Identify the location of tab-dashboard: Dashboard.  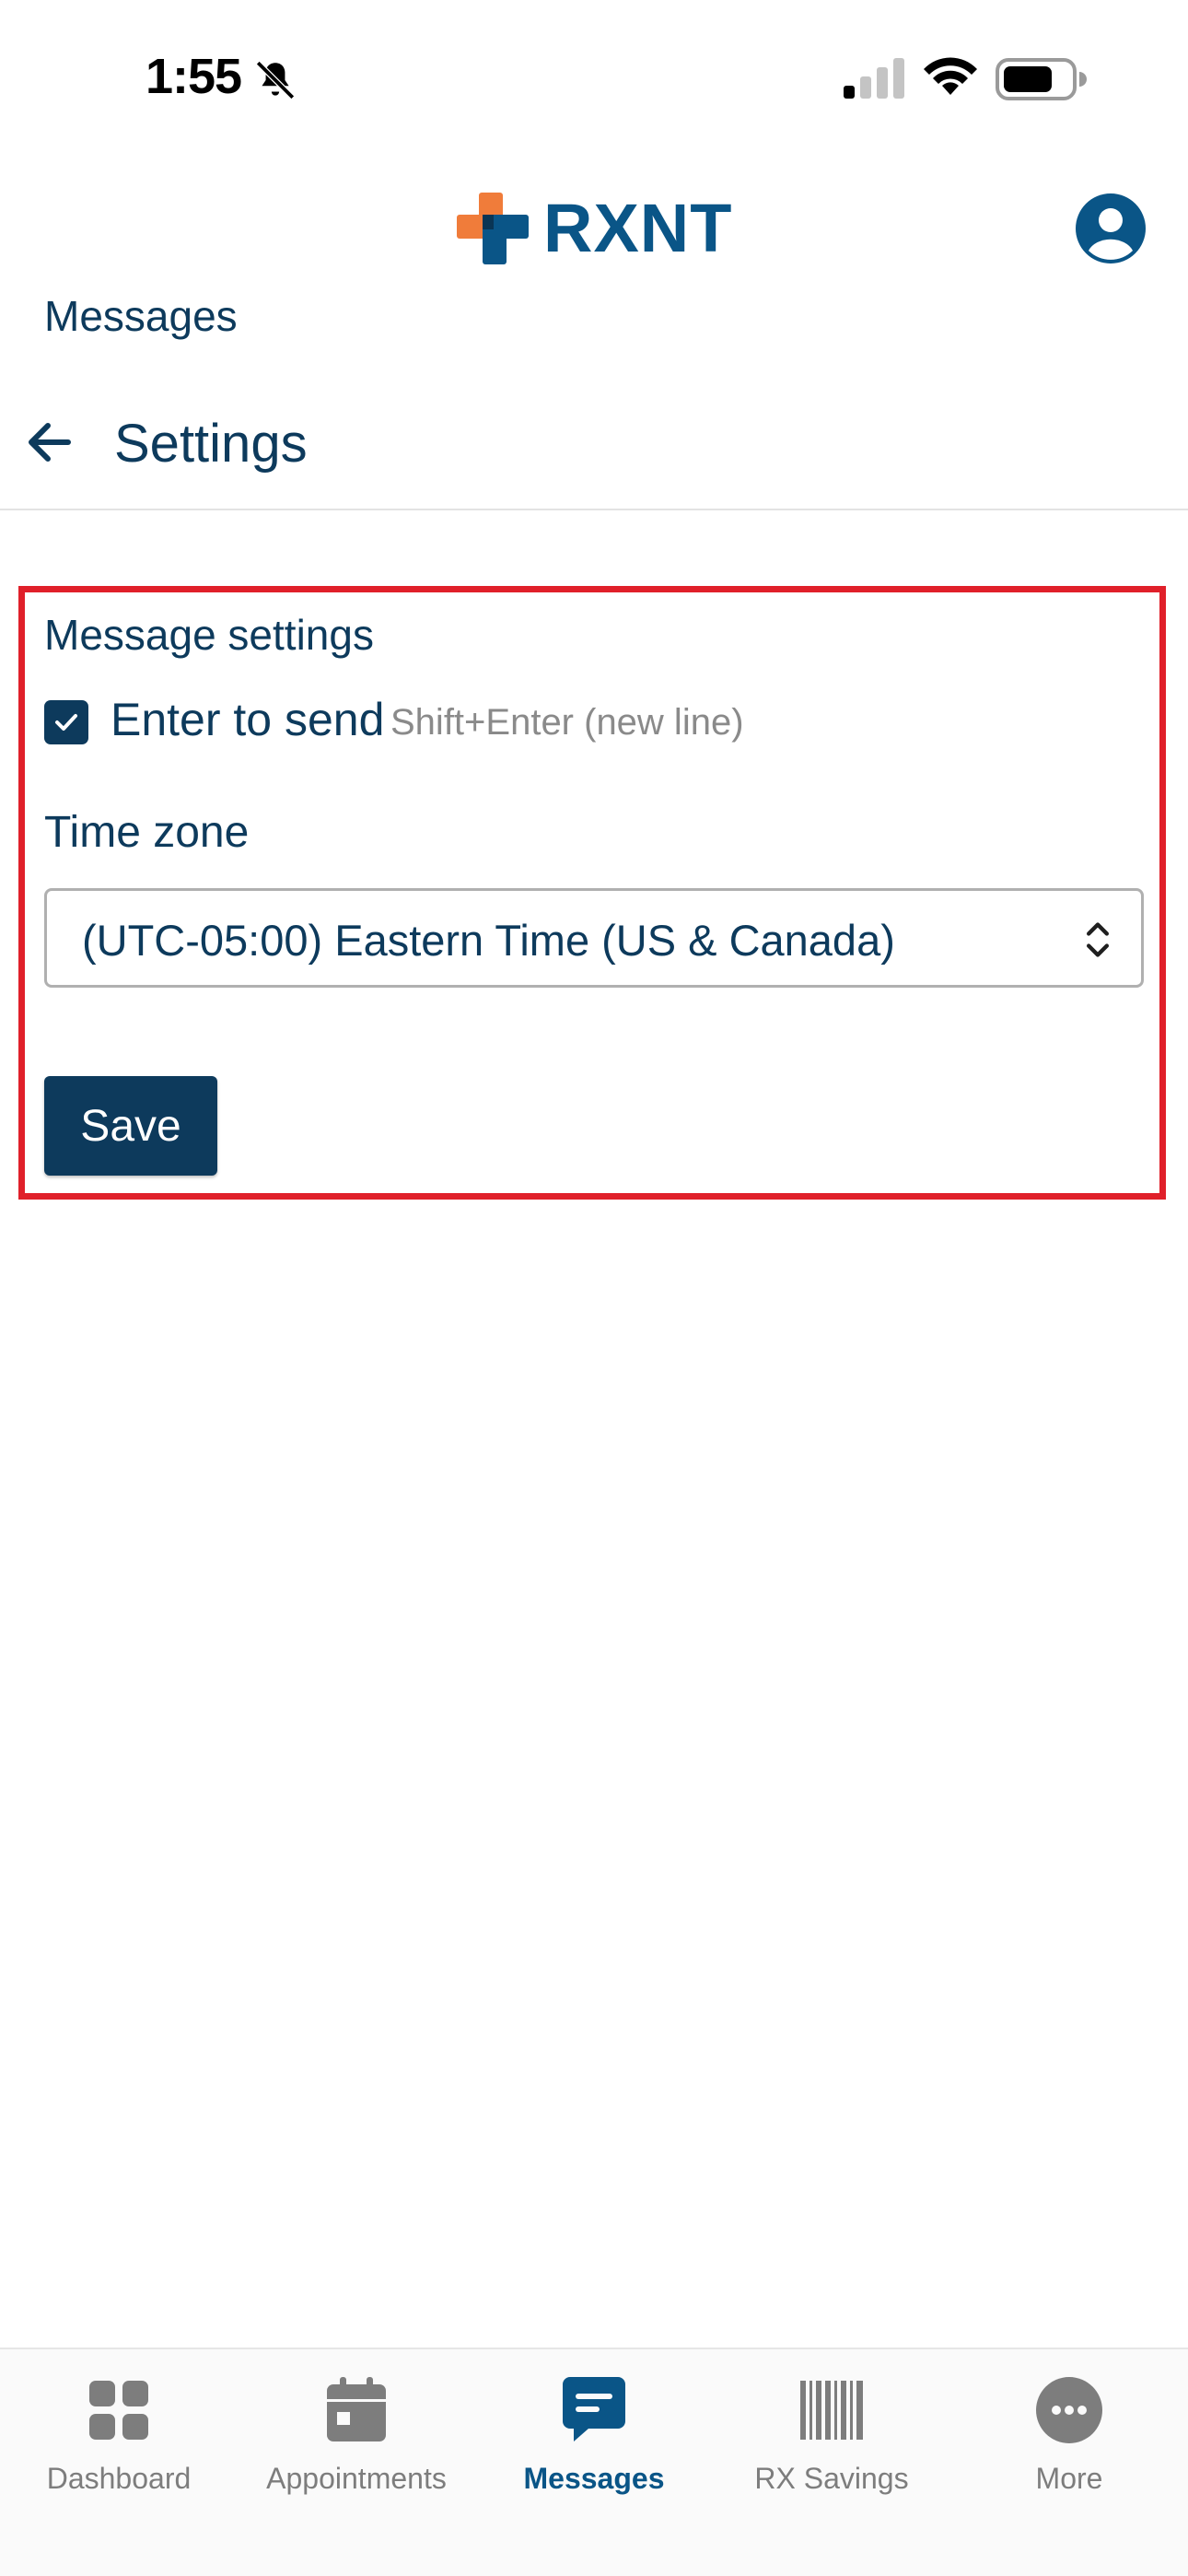
(119, 2435).